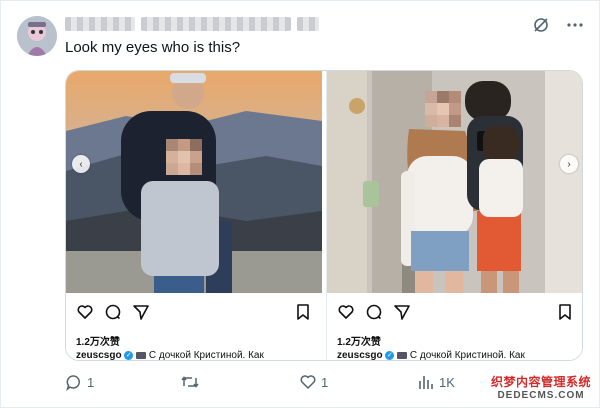  I want to click on blurred-username, so click(192, 25).